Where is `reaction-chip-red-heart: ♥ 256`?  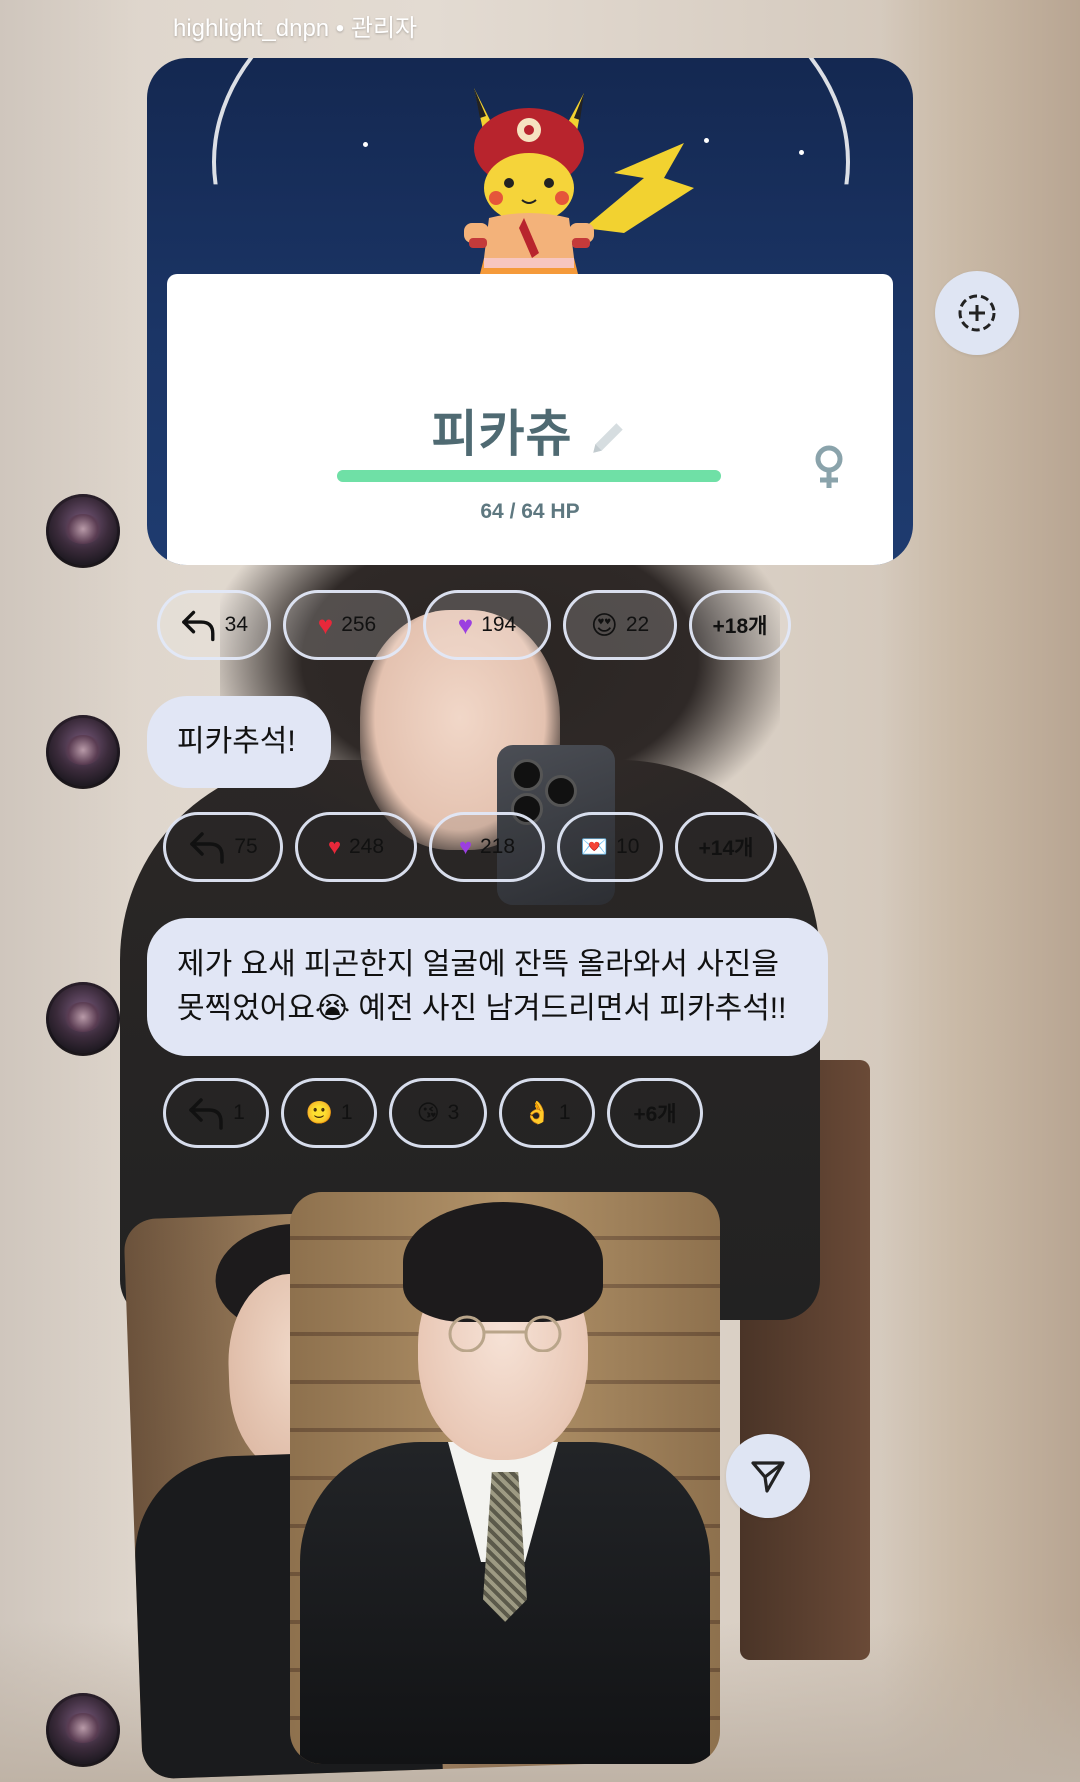 reaction-chip-red-heart: ♥ 256 is located at coordinates (347, 625).